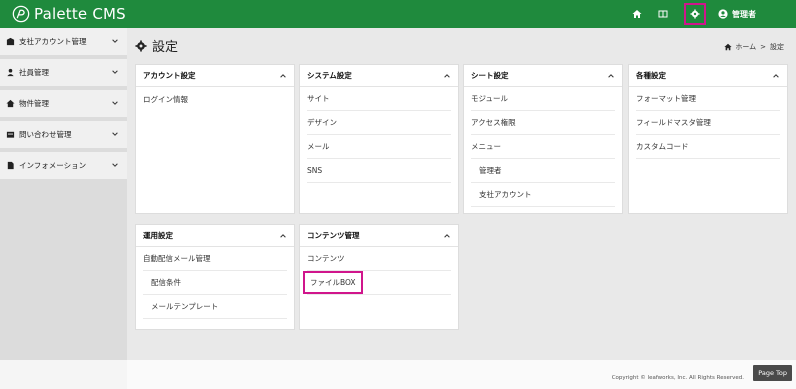 This screenshot has width=796, height=389. What do you see at coordinates (215, 307) in the screenshot?
I see `link-mail-template: メールテンプレート` at bounding box center [215, 307].